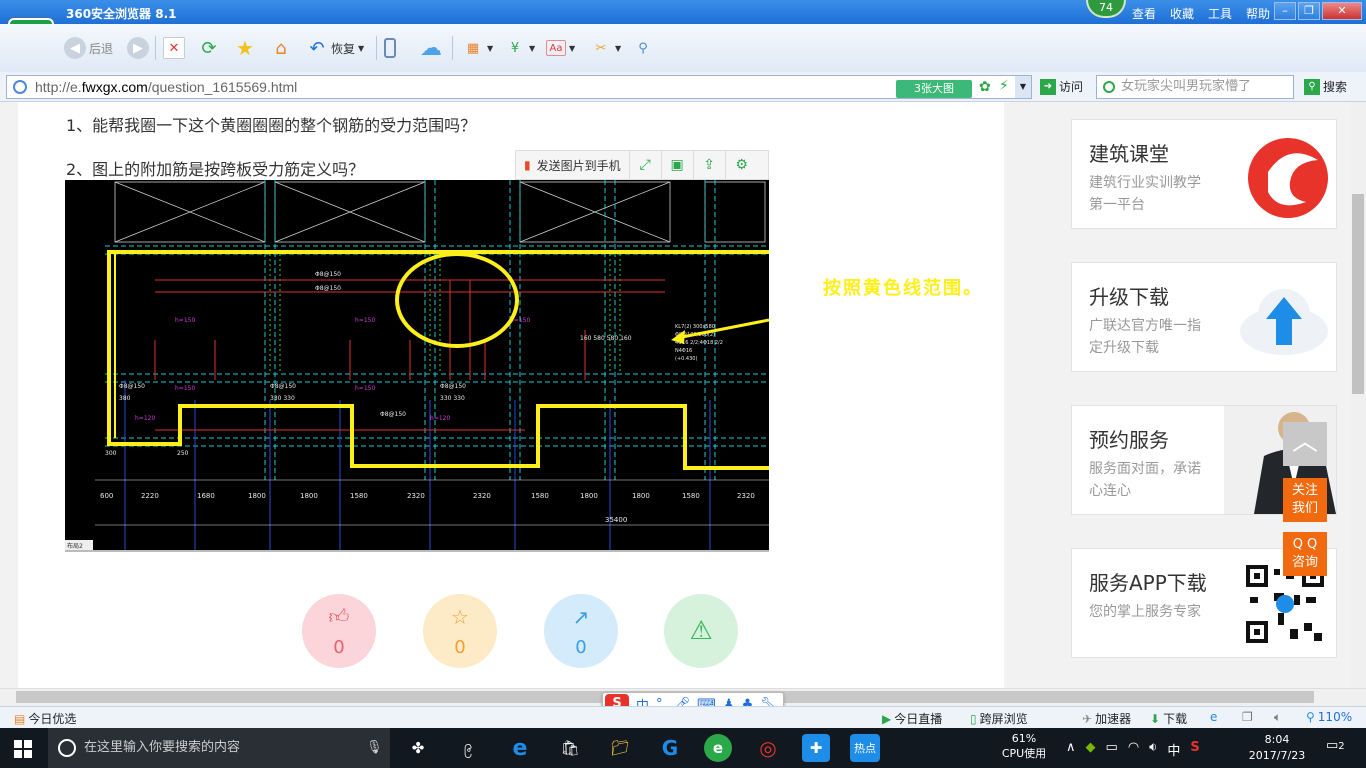 This screenshot has height=768, width=1366. I want to click on windows-start-button, so click(23, 749).